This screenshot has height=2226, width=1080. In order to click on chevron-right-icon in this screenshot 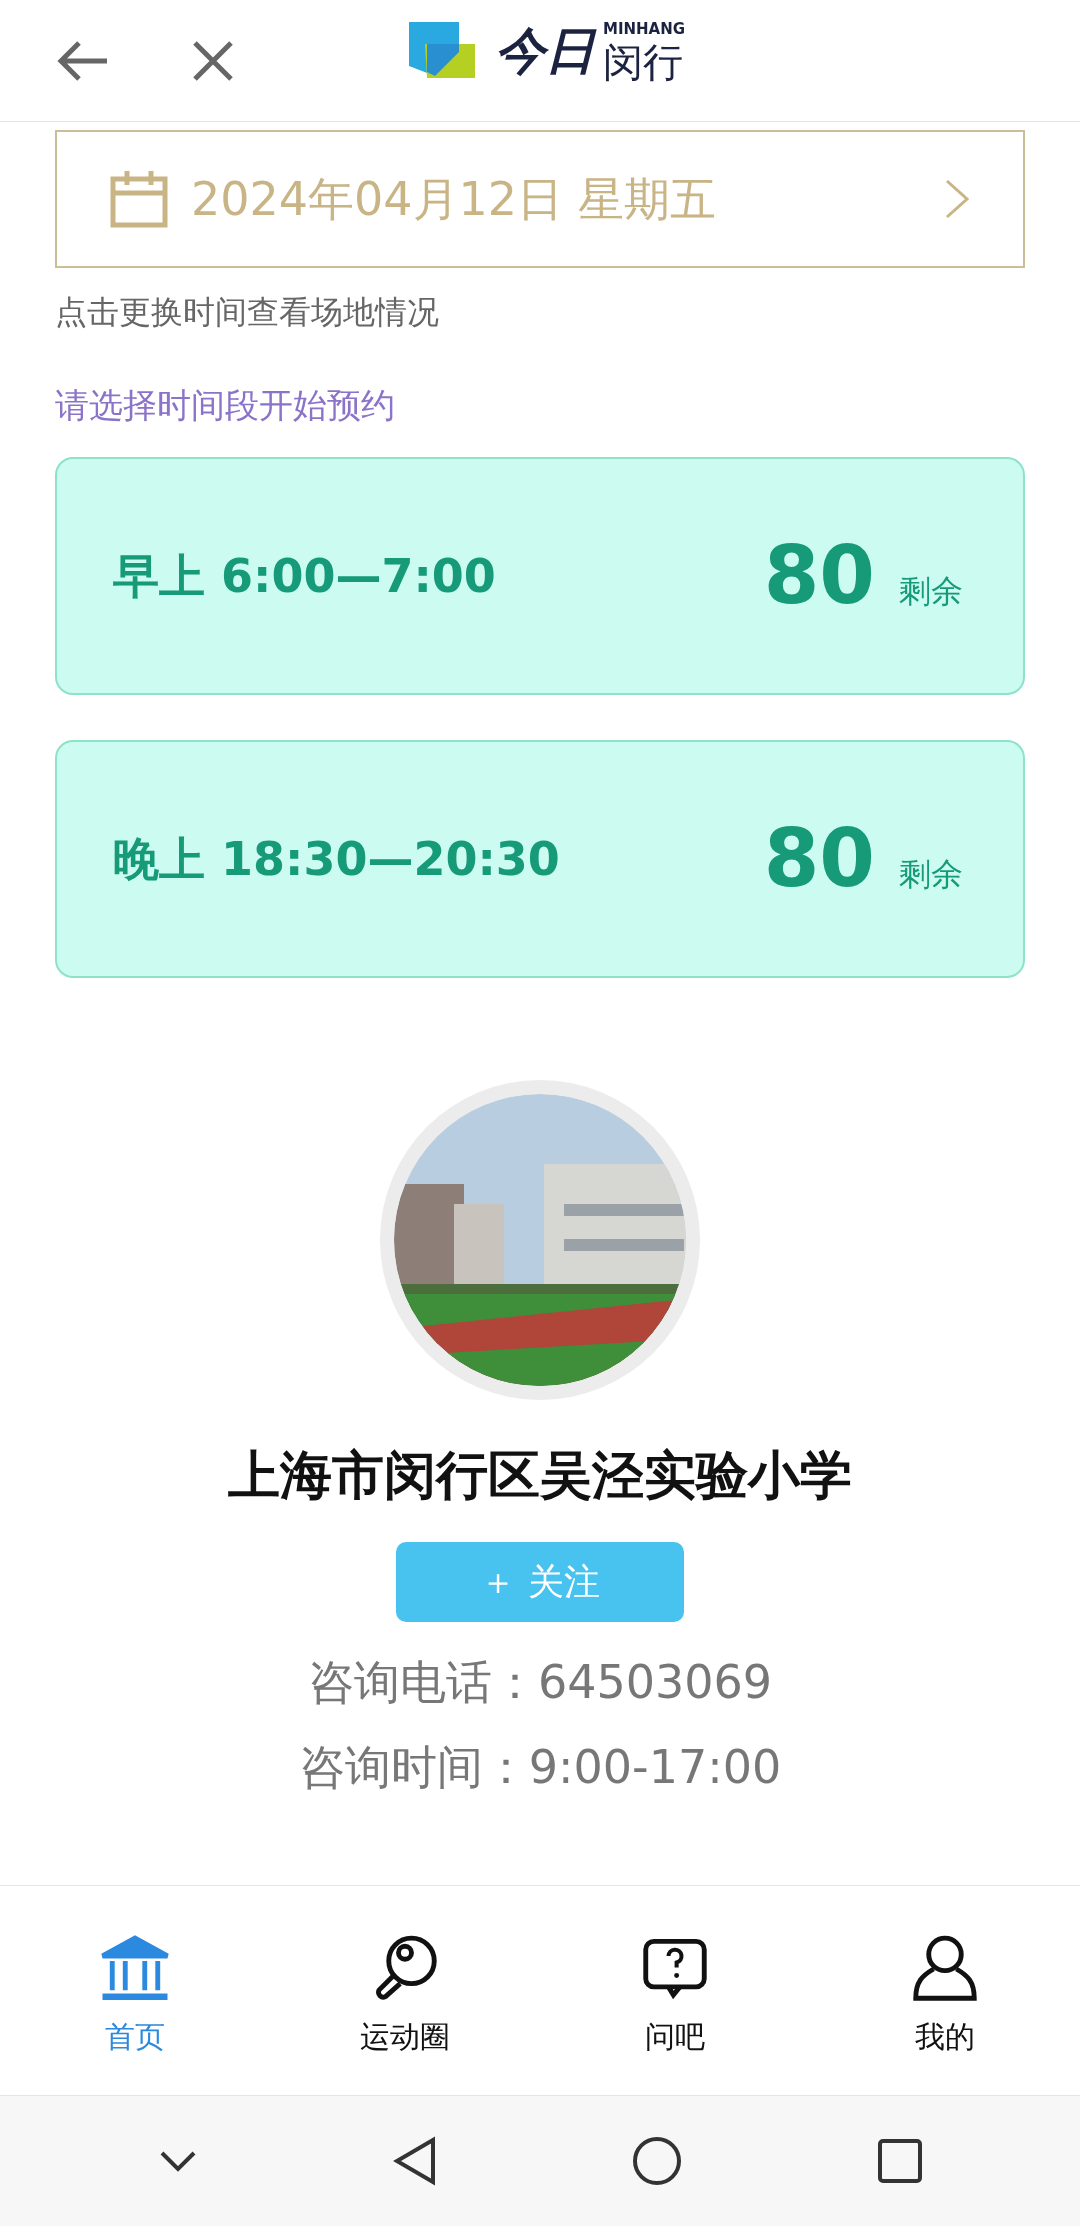, I will do `click(957, 199)`.